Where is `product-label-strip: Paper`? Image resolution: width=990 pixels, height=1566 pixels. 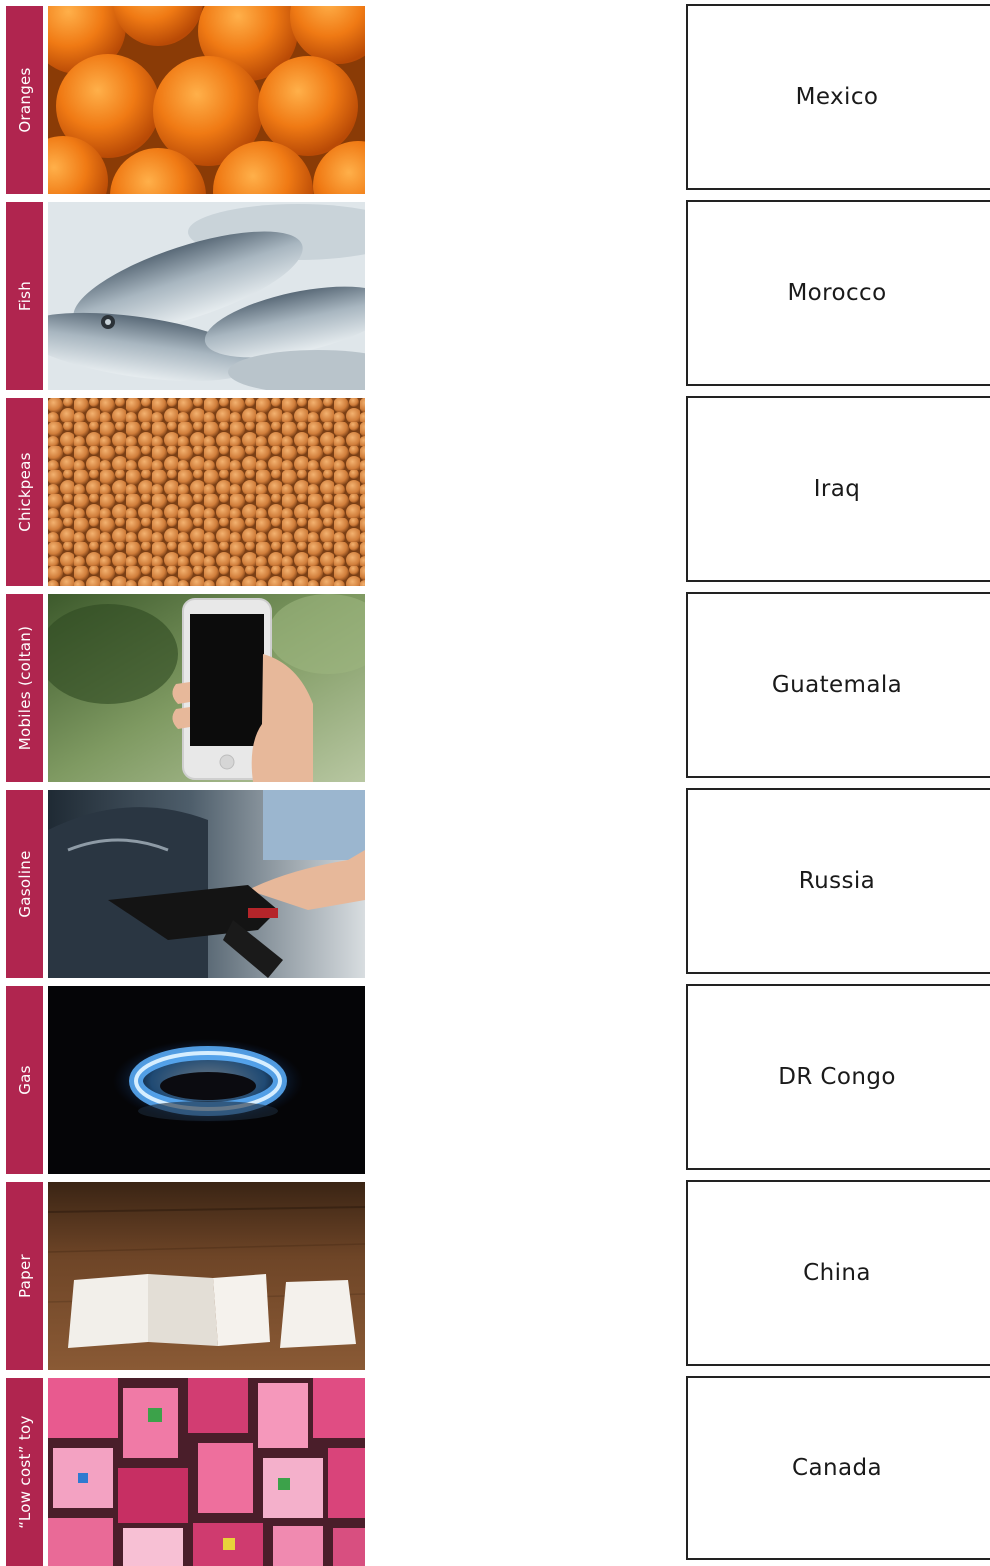 product-label-strip: Paper is located at coordinates (24, 1276).